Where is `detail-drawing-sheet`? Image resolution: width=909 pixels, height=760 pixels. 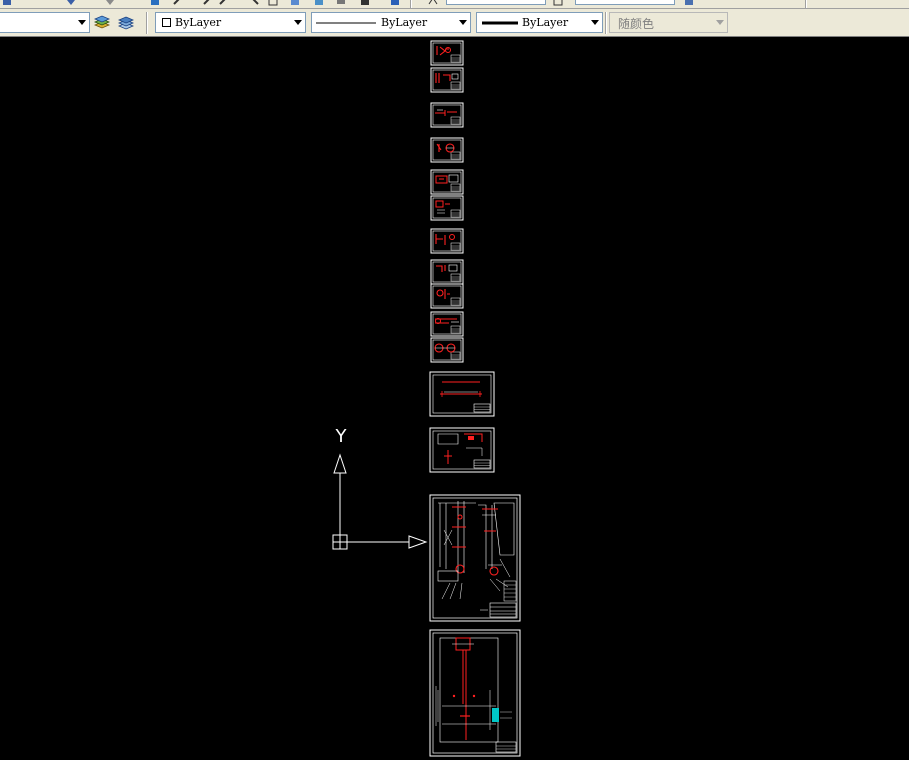
detail-drawing-sheet is located at coordinates (475, 693).